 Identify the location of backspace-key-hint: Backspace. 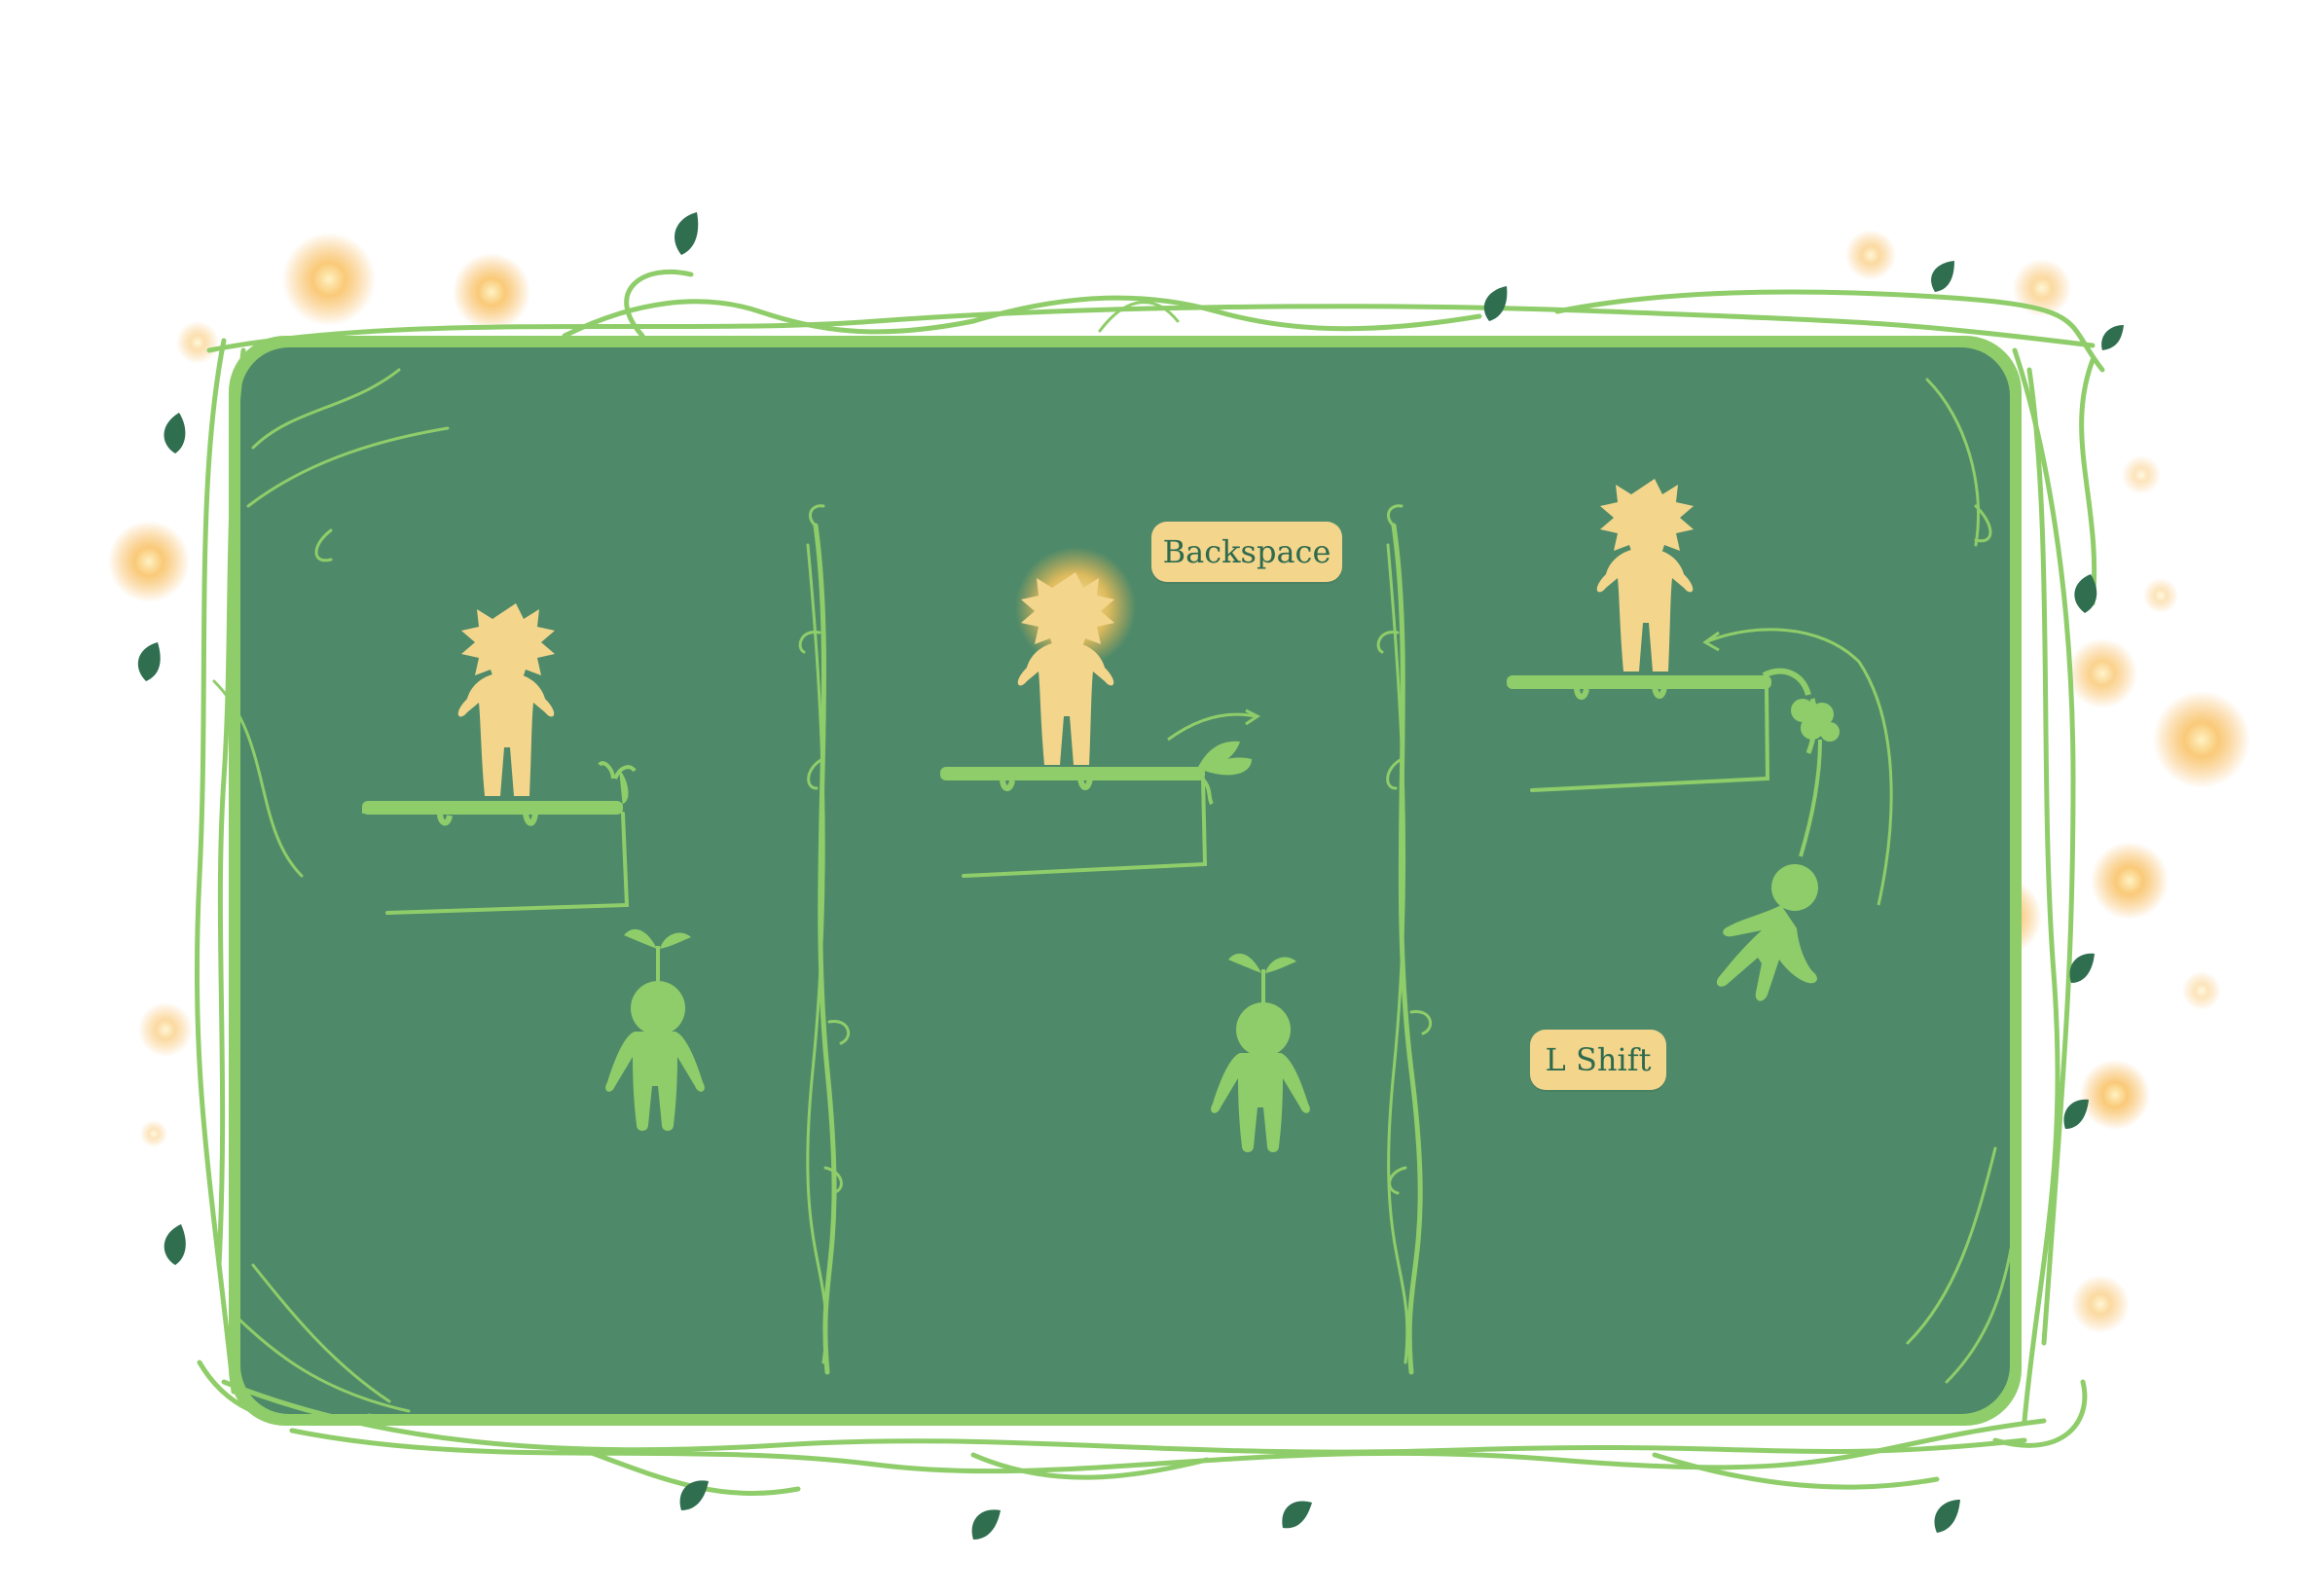
(1246, 552).